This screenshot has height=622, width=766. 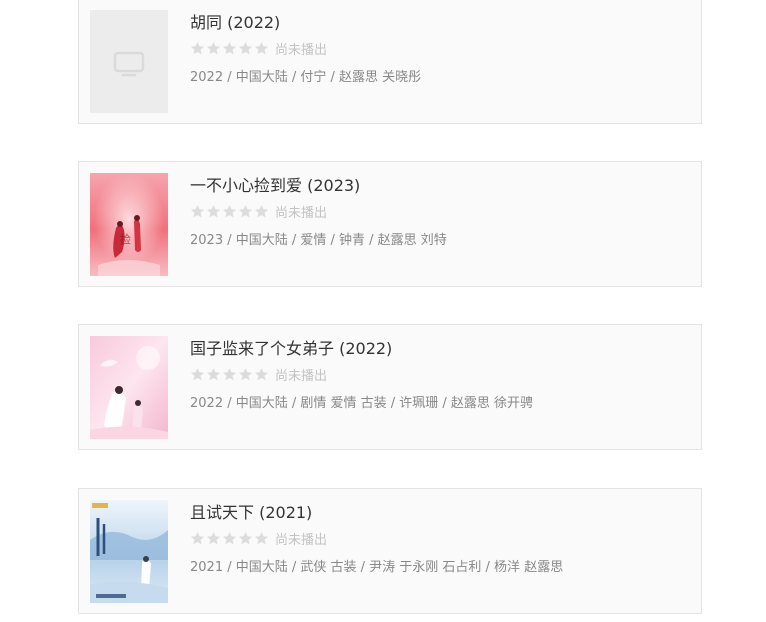 I want to click on poster-placeholder, so click(x=129, y=61).